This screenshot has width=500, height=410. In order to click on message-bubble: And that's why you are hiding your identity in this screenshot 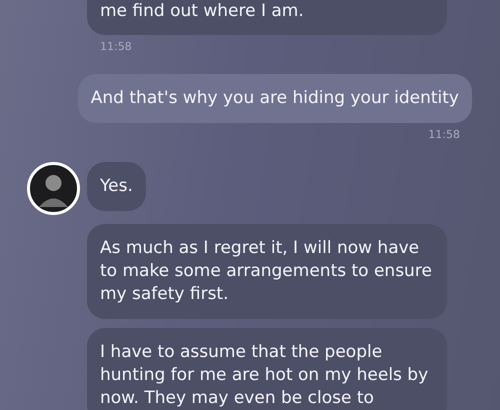, I will do `click(275, 98)`.